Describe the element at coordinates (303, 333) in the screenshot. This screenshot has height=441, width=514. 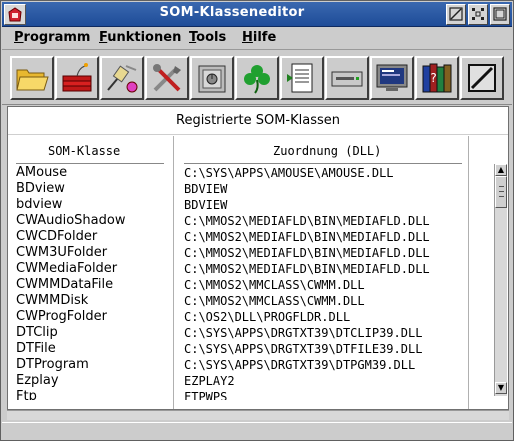
I see `dll-path-cell: C:\SYS\APPS\DRGTXT39\DTCLIP39.DLL` at that location.